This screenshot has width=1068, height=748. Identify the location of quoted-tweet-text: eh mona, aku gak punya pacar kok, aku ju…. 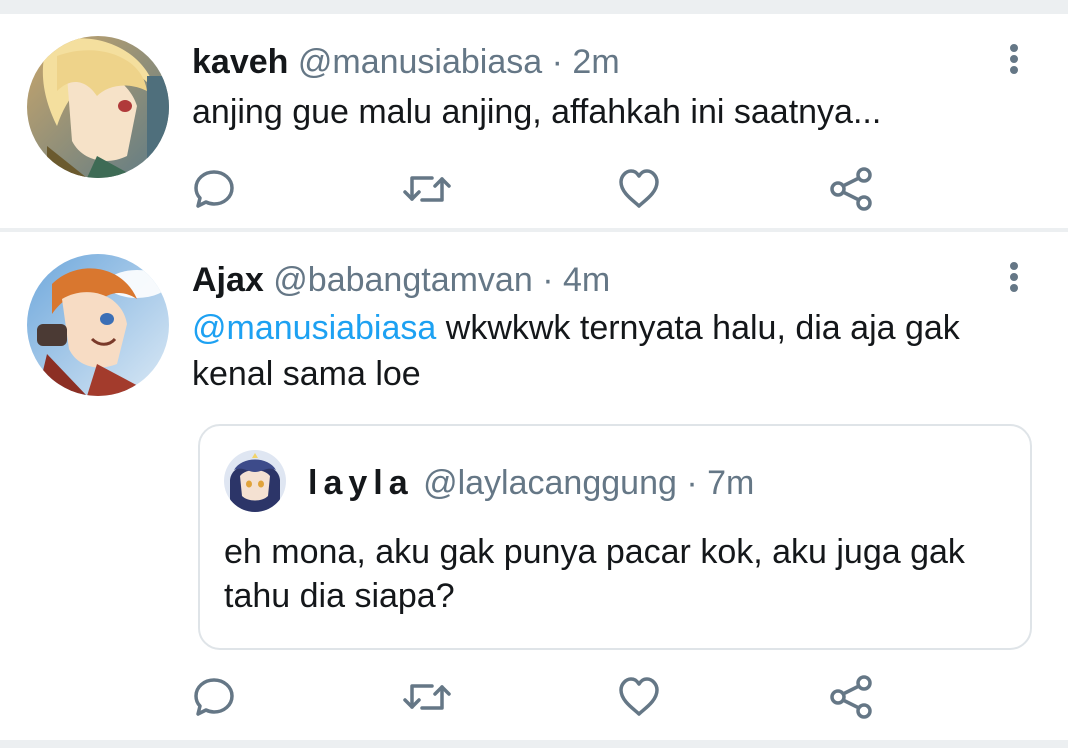
(594, 574).